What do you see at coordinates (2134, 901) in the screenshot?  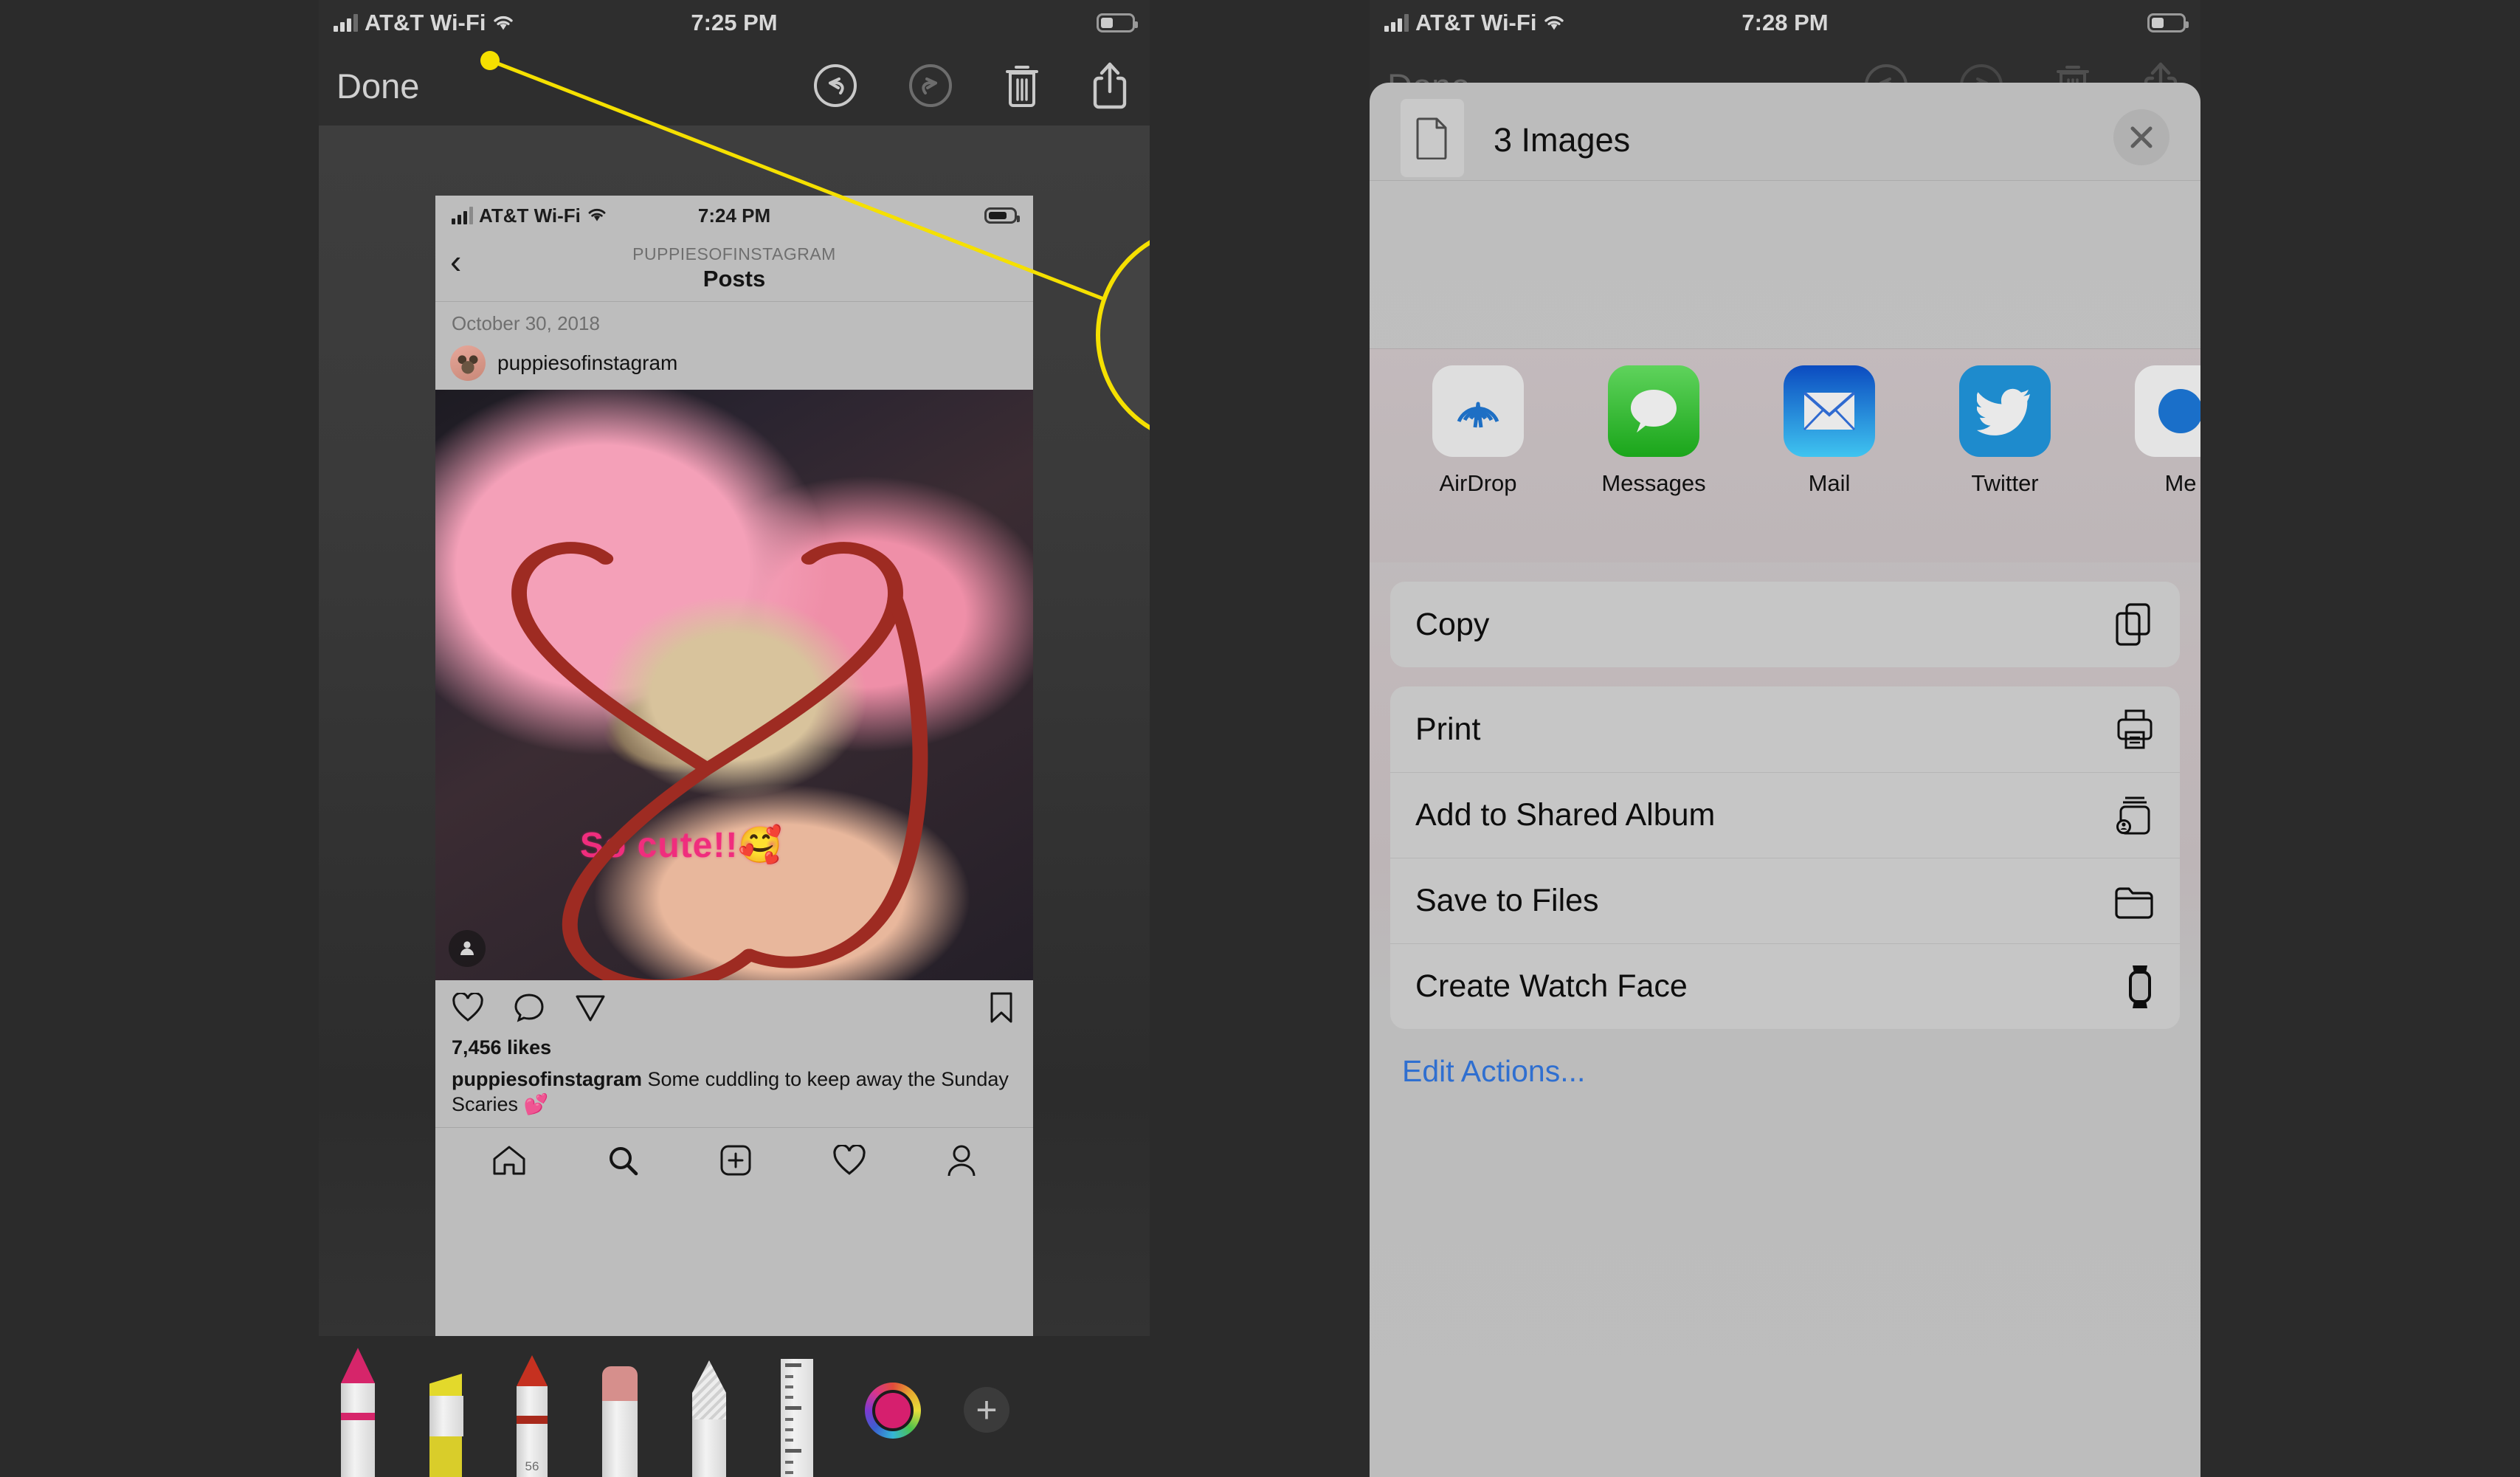 I see `folder-icon` at bounding box center [2134, 901].